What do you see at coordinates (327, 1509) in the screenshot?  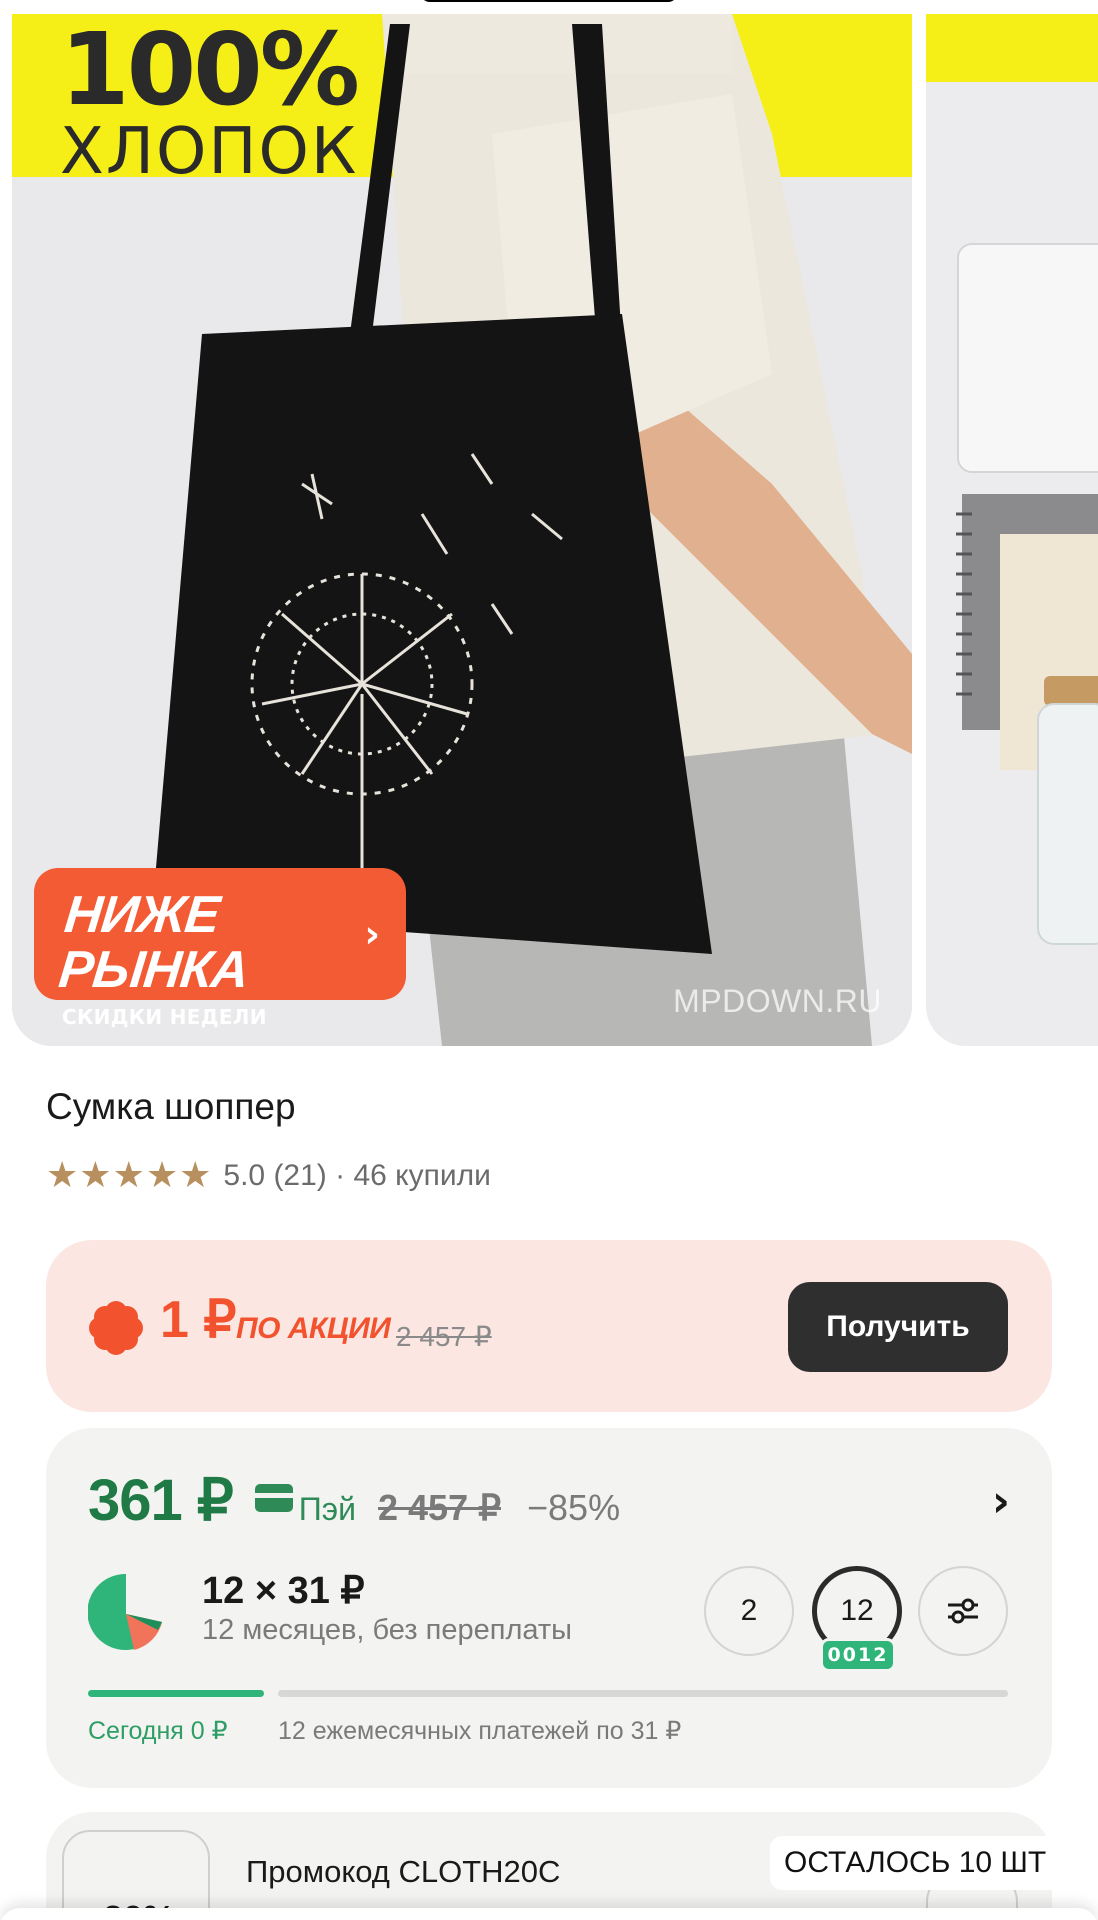 I see `pay-label: Пэй` at bounding box center [327, 1509].